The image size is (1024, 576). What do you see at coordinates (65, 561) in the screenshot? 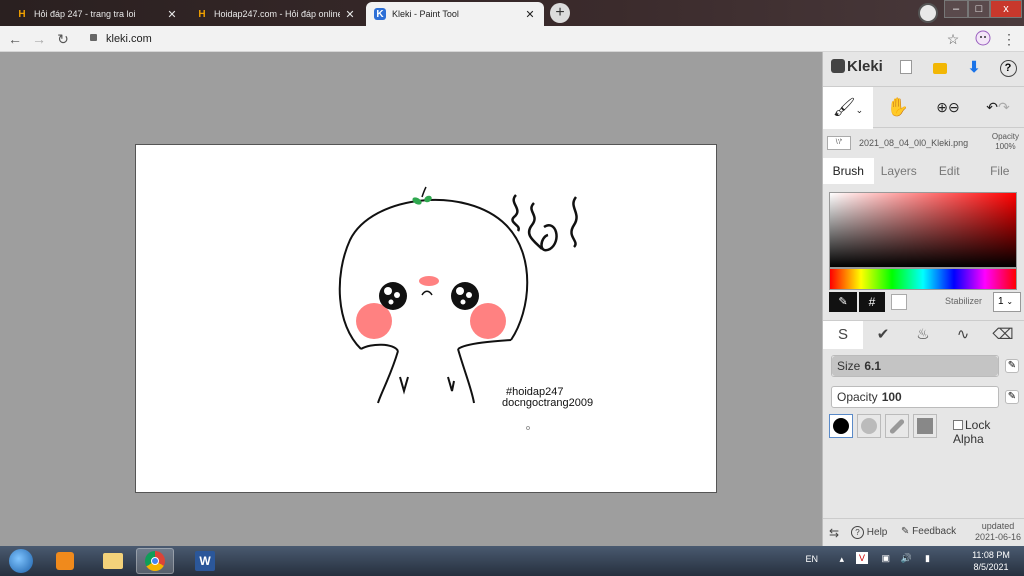
I see `media-player-taskbar-icon` at bounding box center [65, 561].